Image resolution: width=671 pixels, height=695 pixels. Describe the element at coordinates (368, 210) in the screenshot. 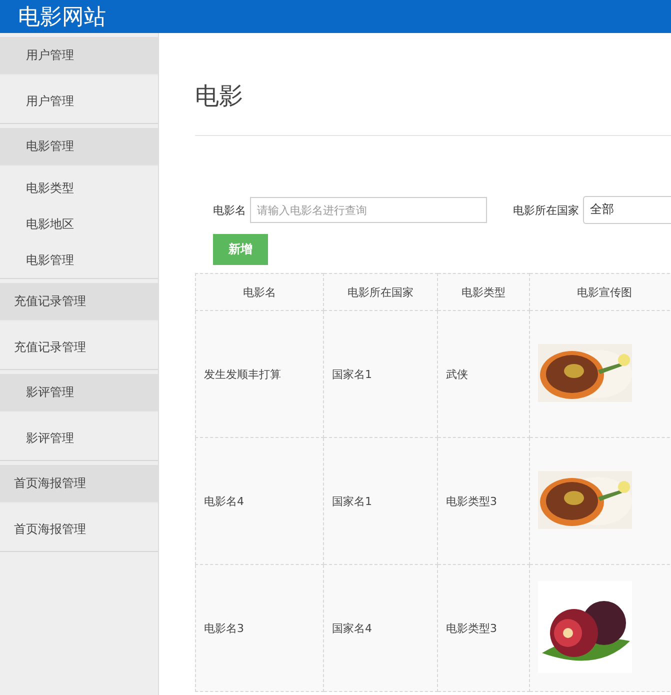

I see `search-field: 请输入电影名进行查询` at that location.